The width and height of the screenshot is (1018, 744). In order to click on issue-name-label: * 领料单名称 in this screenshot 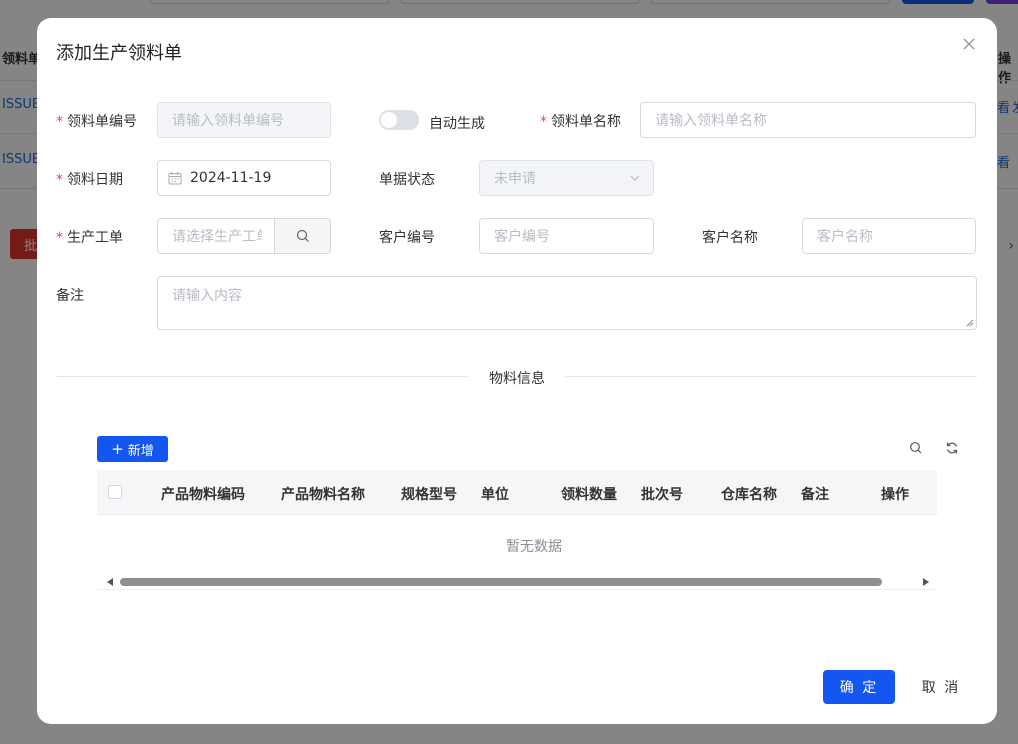, I will do `click(580, 122)`.